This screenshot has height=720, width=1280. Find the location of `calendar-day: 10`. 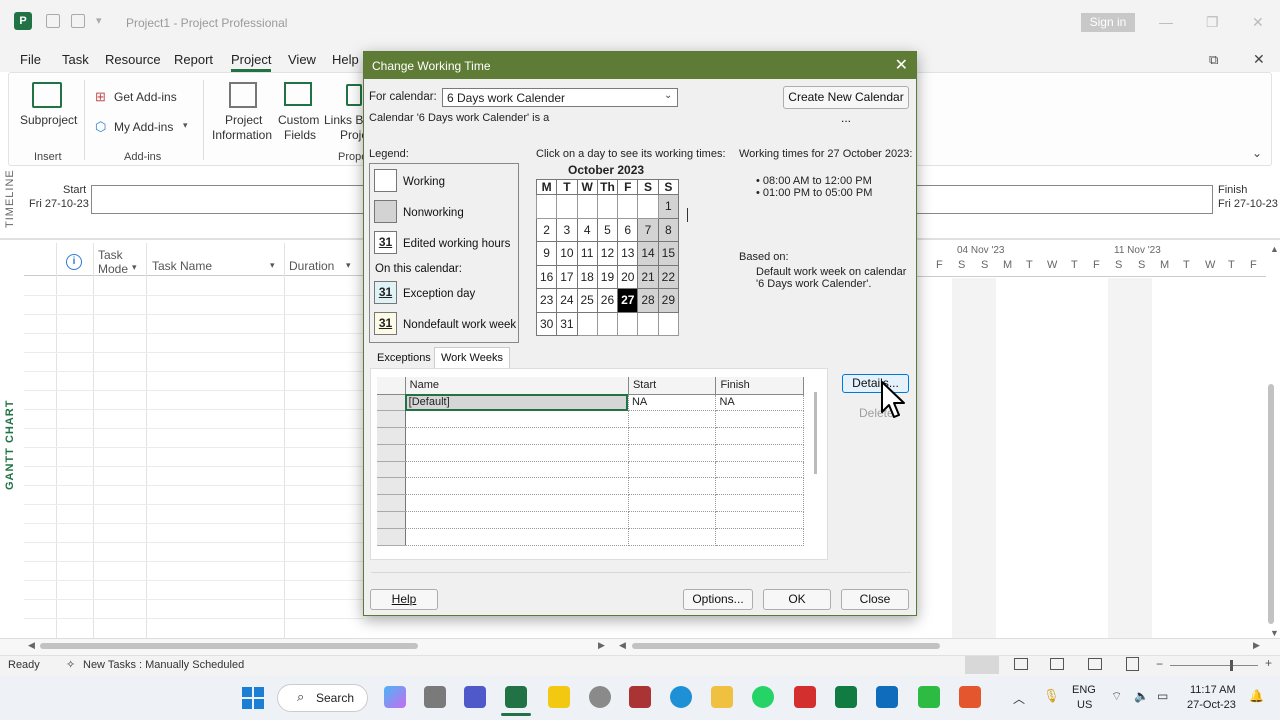

calendar-day: 10 is located at coordinates (567, 253).